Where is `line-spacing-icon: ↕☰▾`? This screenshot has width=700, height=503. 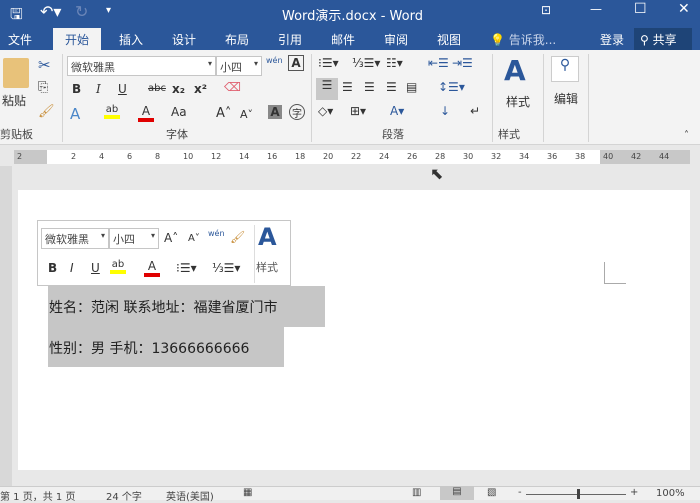 line-spacing-icon: ↕☰▾ is located at coordinates (451, 87).